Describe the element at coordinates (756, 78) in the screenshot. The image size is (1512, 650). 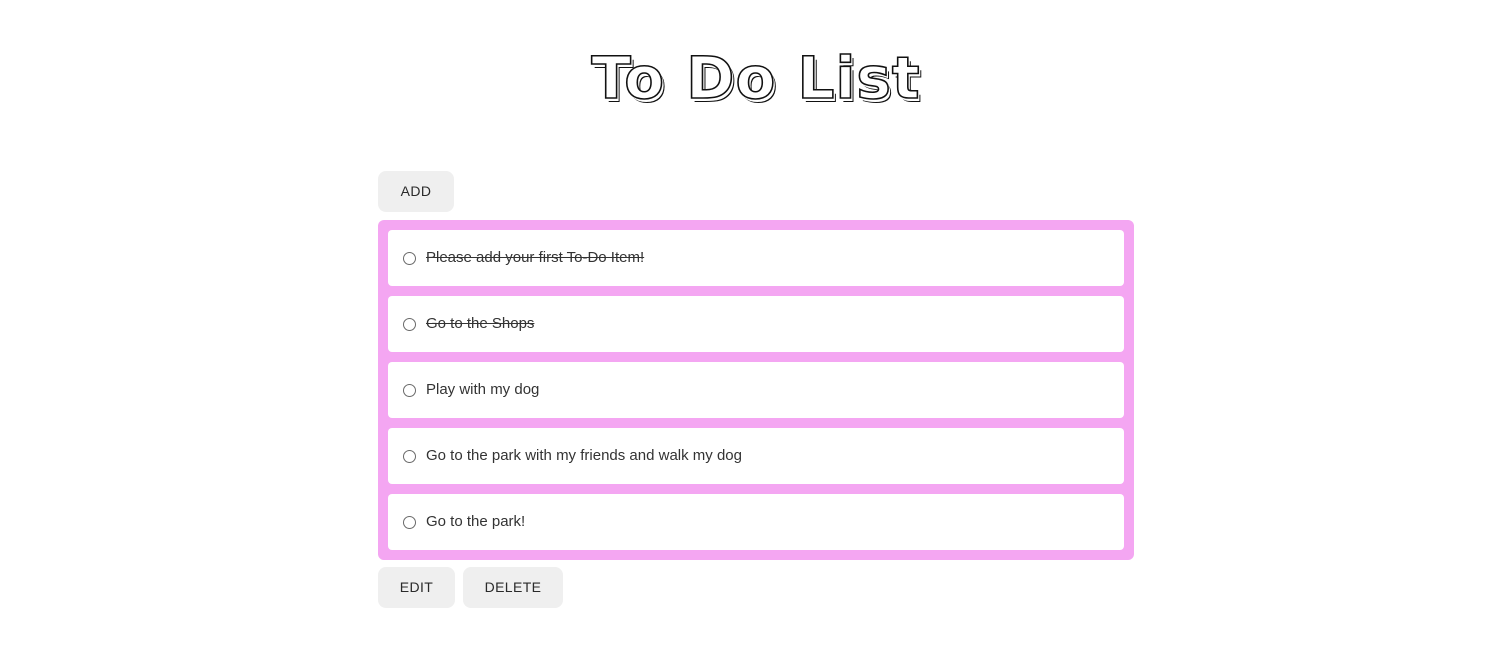
I see `page-title: To Do List` at that location.